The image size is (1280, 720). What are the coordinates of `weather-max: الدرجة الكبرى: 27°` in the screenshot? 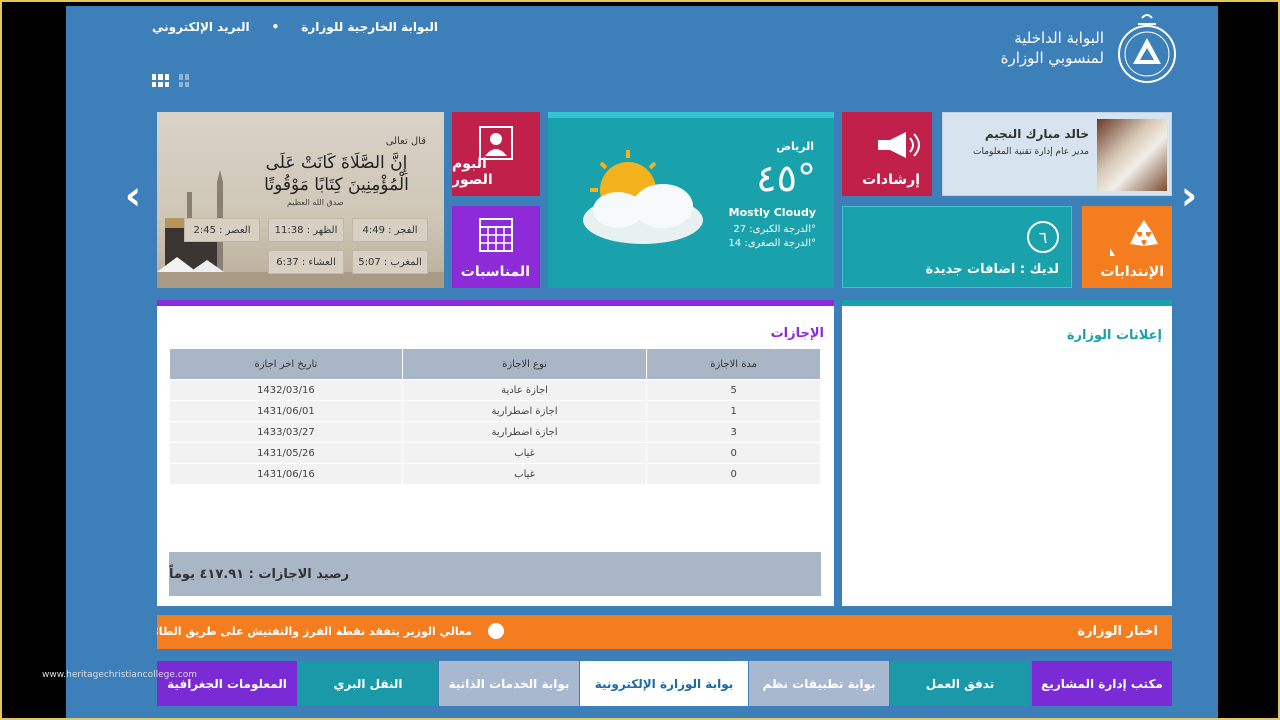 It's located at (774, 229).